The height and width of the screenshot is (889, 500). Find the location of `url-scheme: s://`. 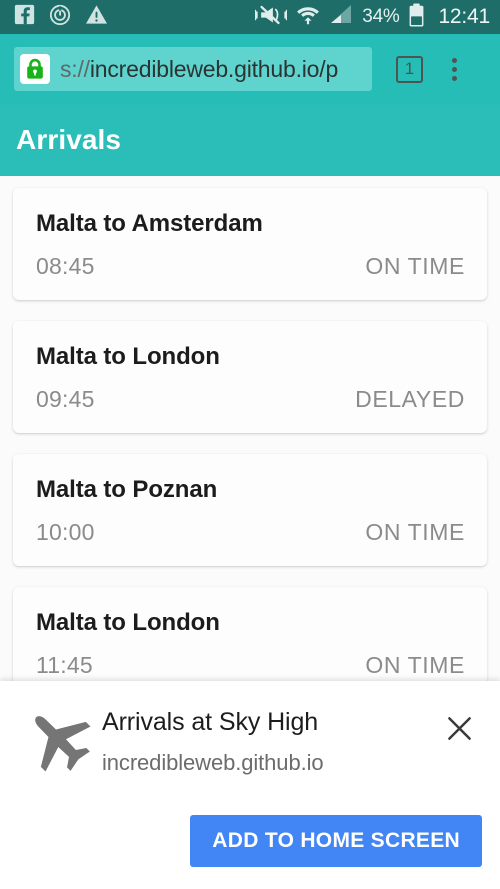

url-scheme: s:// is located at coordinates (75, 68).